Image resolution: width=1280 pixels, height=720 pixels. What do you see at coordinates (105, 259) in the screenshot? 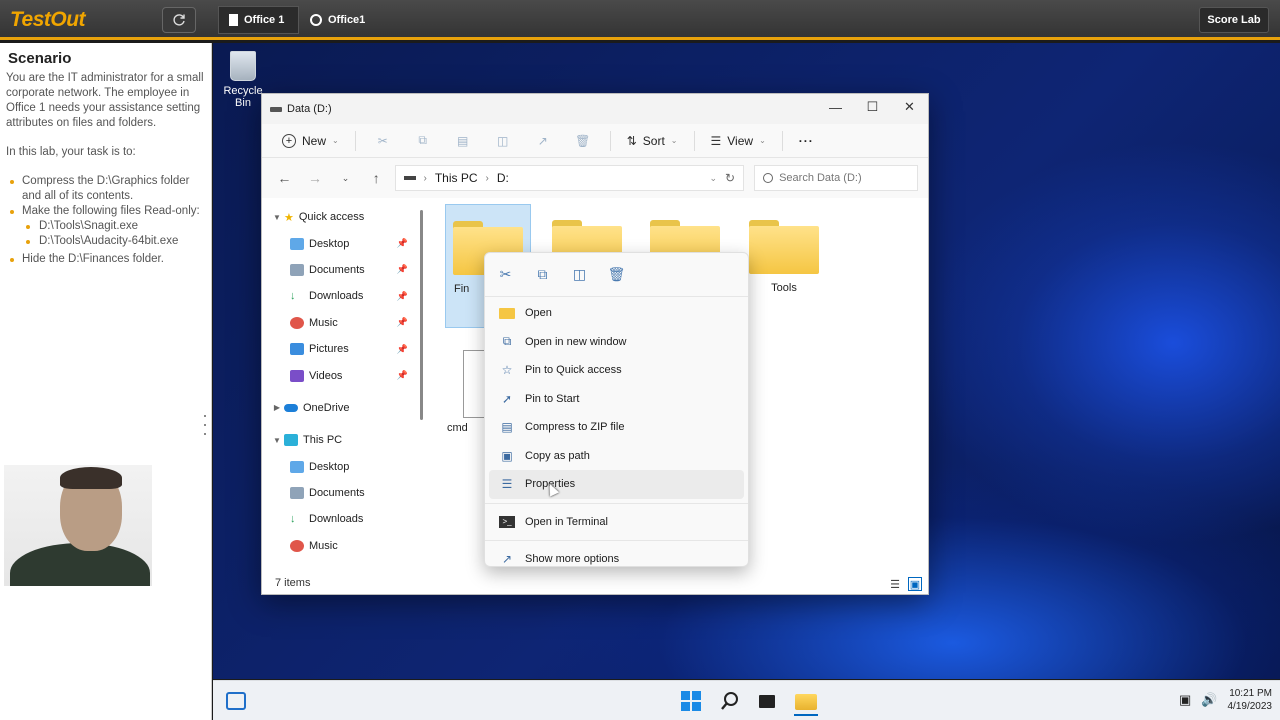
I see `task-item: Hide the D:\Finances folder.` at bounding box center [105, 259].